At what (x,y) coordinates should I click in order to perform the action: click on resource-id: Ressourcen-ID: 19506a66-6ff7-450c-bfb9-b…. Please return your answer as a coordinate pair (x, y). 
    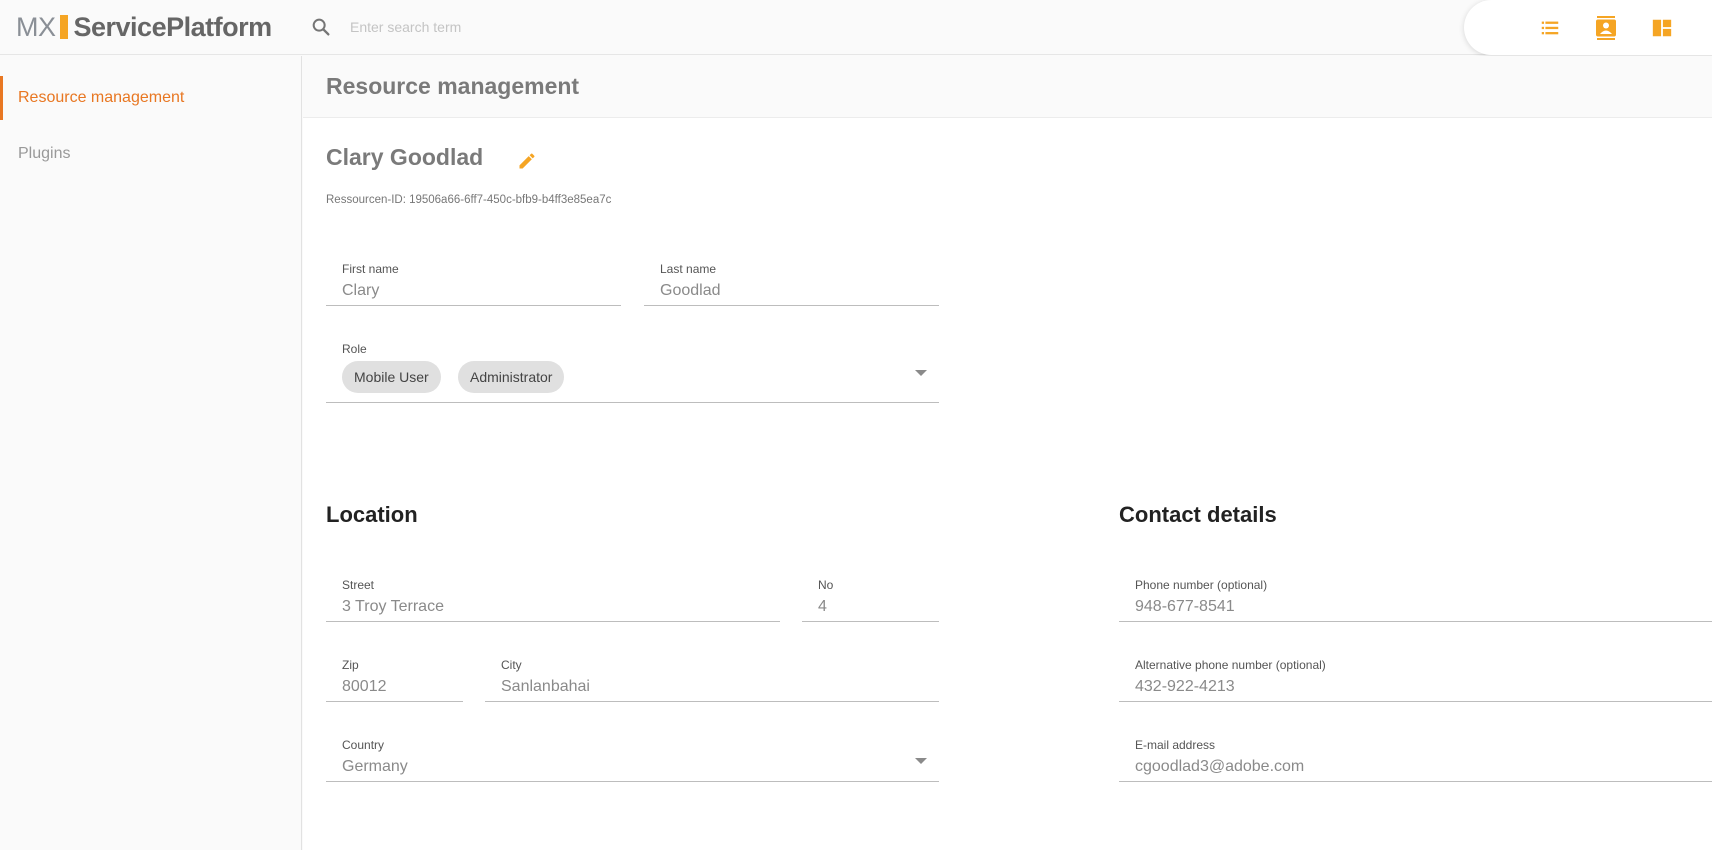
    Looking at the image, I should click on (469, 200).